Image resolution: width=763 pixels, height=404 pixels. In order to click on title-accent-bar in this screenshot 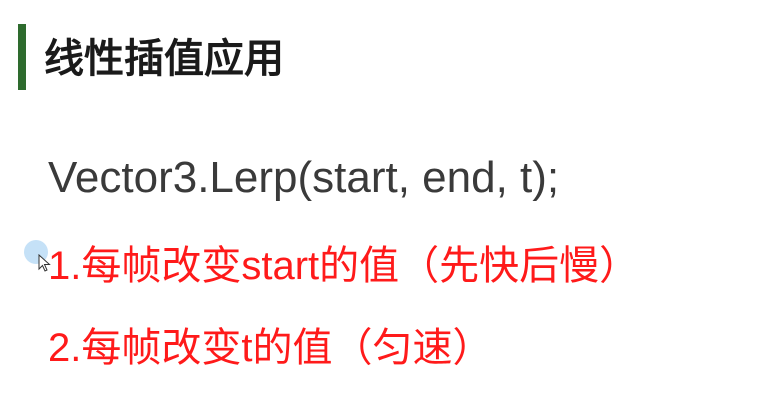, I will do `click(22, 57)`.